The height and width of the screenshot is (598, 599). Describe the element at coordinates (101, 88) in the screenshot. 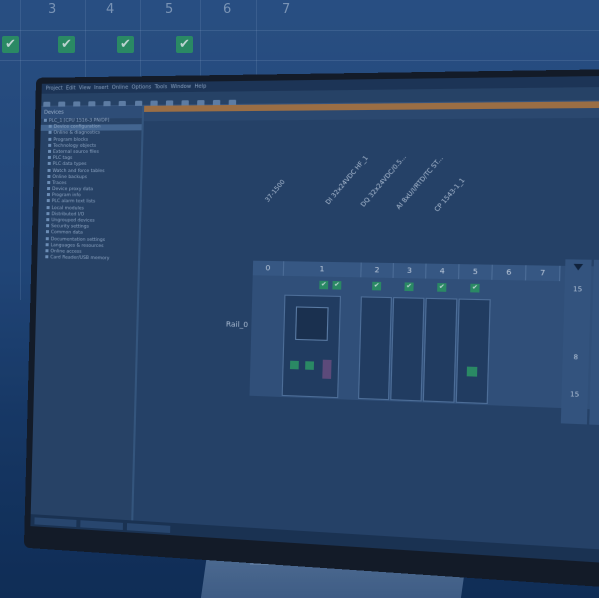

I see `menu-item: Insert` at that location.